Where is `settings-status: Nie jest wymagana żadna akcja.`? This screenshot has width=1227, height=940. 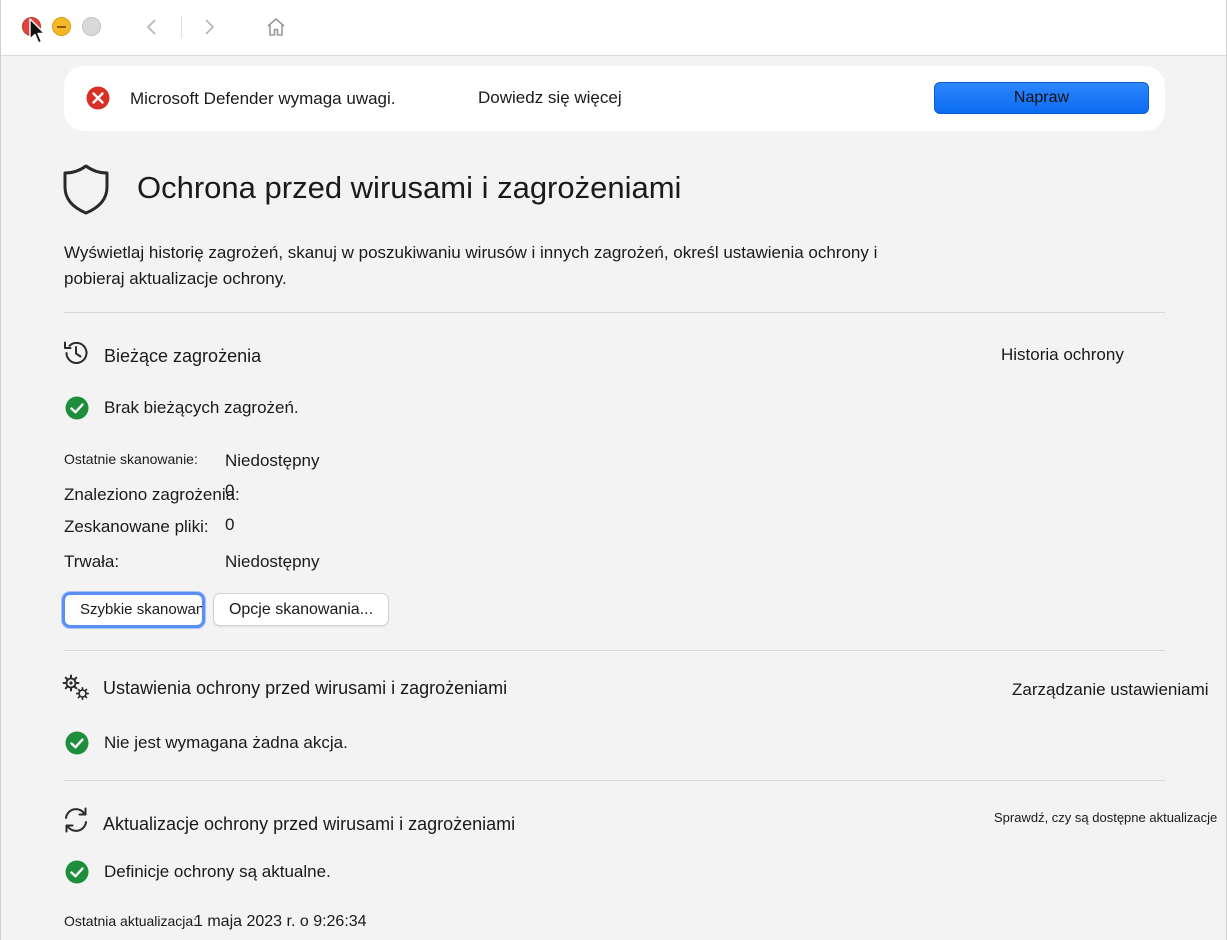 settings-status: Nie jest wymagana żadna akcja. is located at coordinates (226, 742).